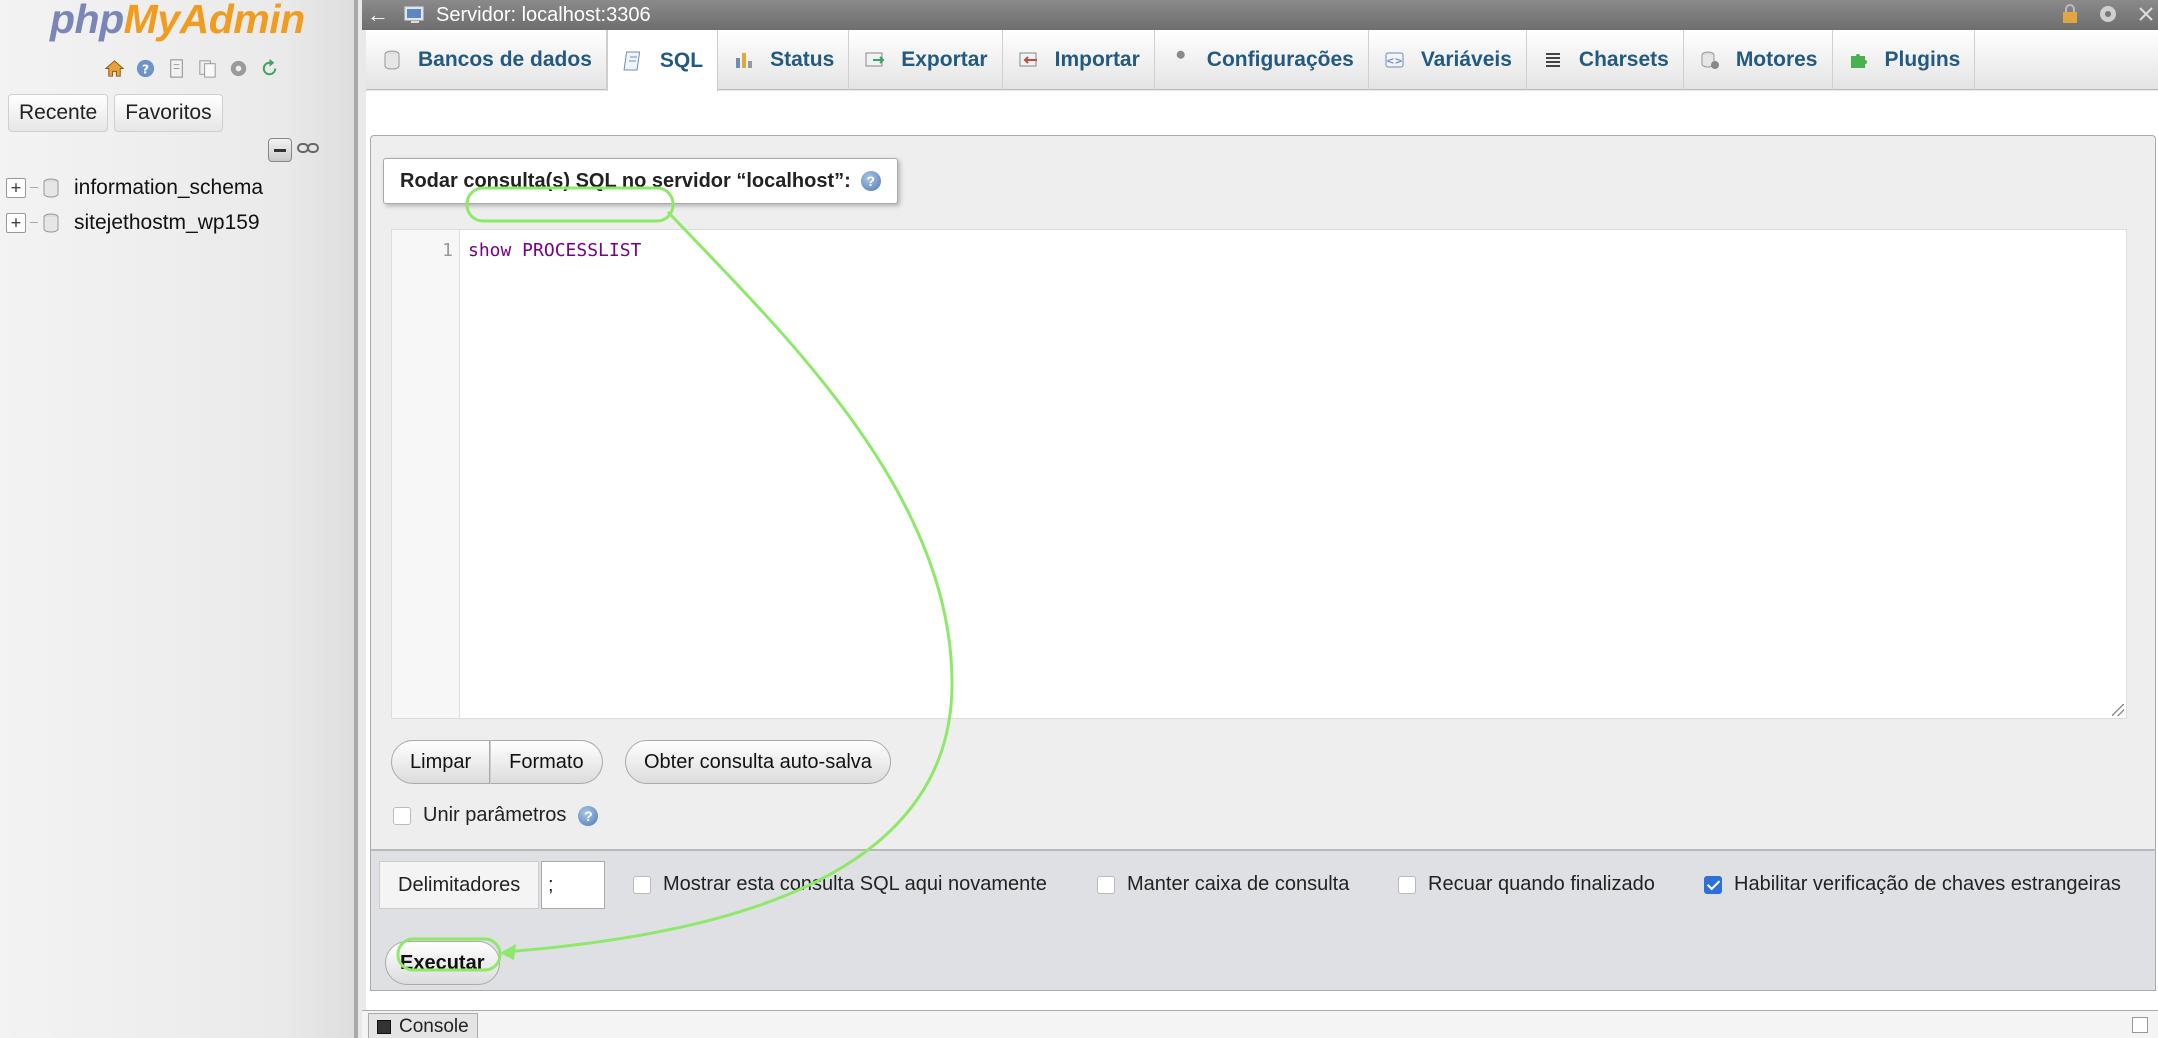 Image resolution: width=2158 pixels, height=1038 pixels. What do you see at coordinates (840, 884) in the screenshot?
I see `show-query-again-option: Mostrar esta consulta SQL aqui novamente` at bounding box center [840, 884].